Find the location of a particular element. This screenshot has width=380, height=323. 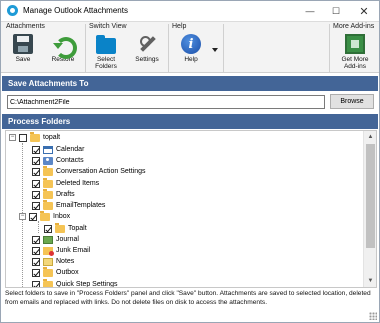

settings-button: Settings is located at coordinates (147, 53).